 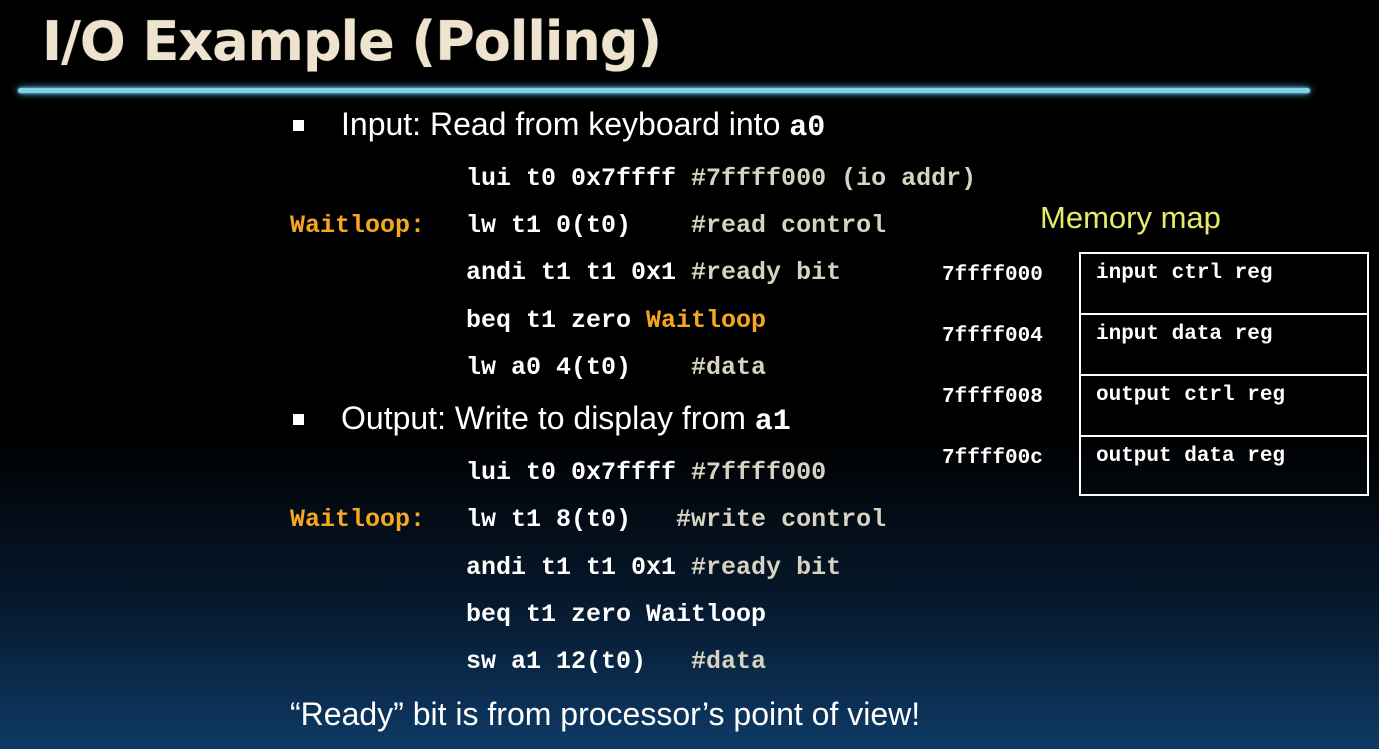 What do you see at coordinates (834, 178) in the screenshot?
I see `code-comment: #7ffff000 (io addr)` at bounding box center [834, 178].